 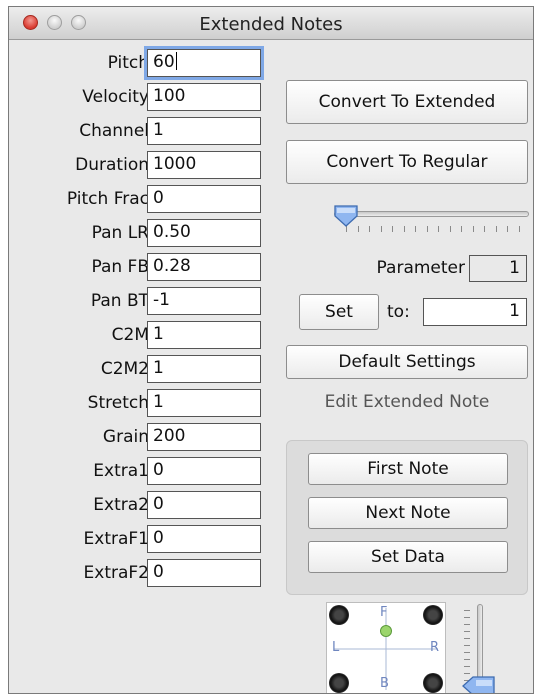 What do you see at coordinates (498, 268) in the screenshot?
I see `parameter-value: 1` at bounding box center [498, 268].